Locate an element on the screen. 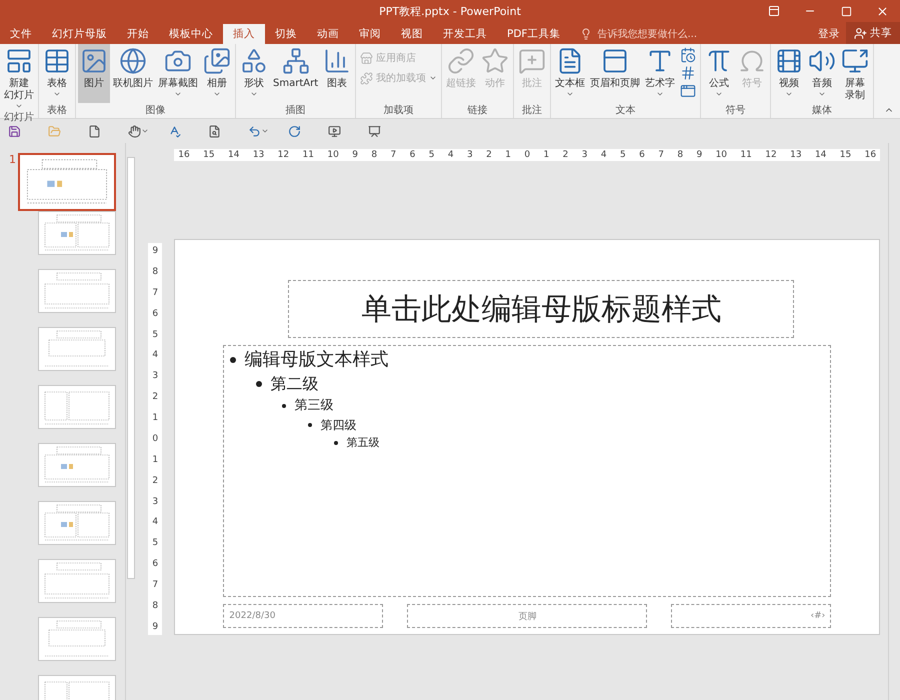 The image size is (900, 700). window-title: PPT教程.pptx - PowerPoint is located at coordinates (450, 11).